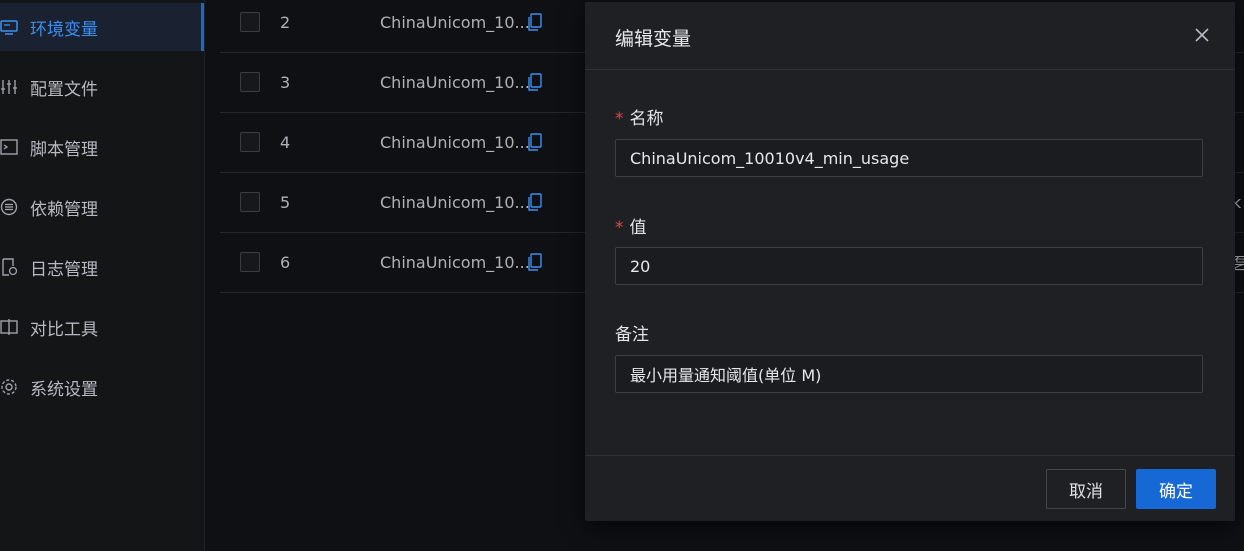  I want to click on sidebar-item-label: 依赖管理, so click(64, 209).